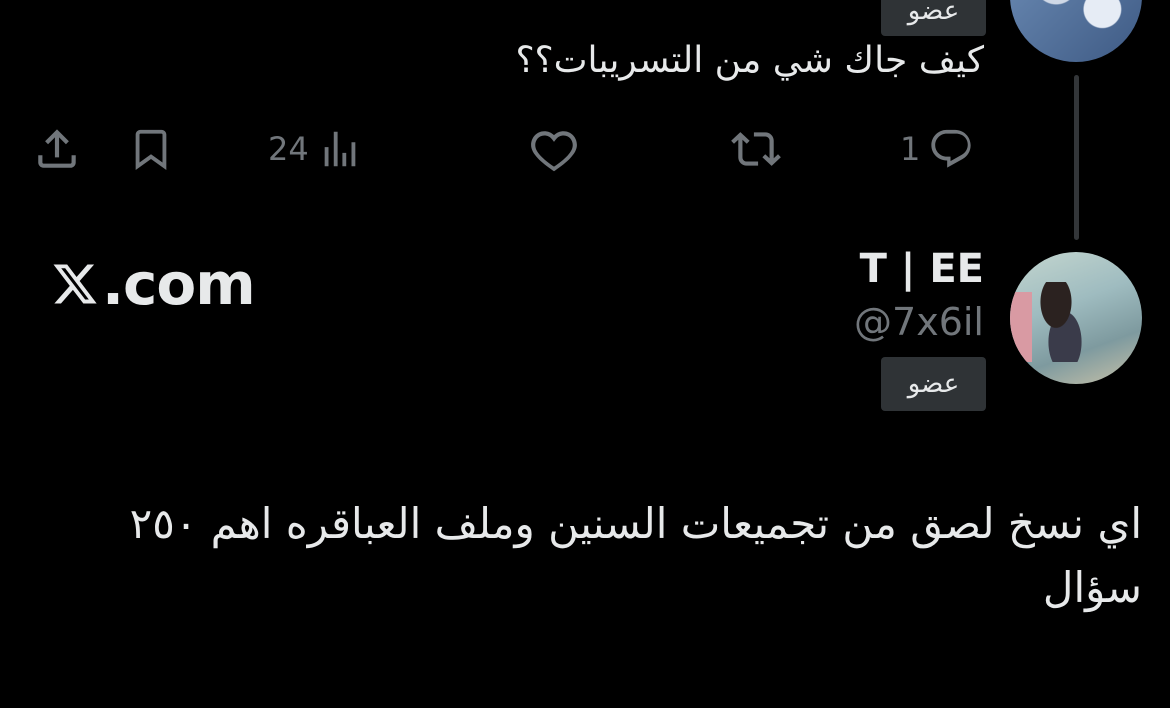  What do you see at coordinates (1021, 327) in the screenshot?
I see `avatar-detail` at bounding box center [1021, 327].